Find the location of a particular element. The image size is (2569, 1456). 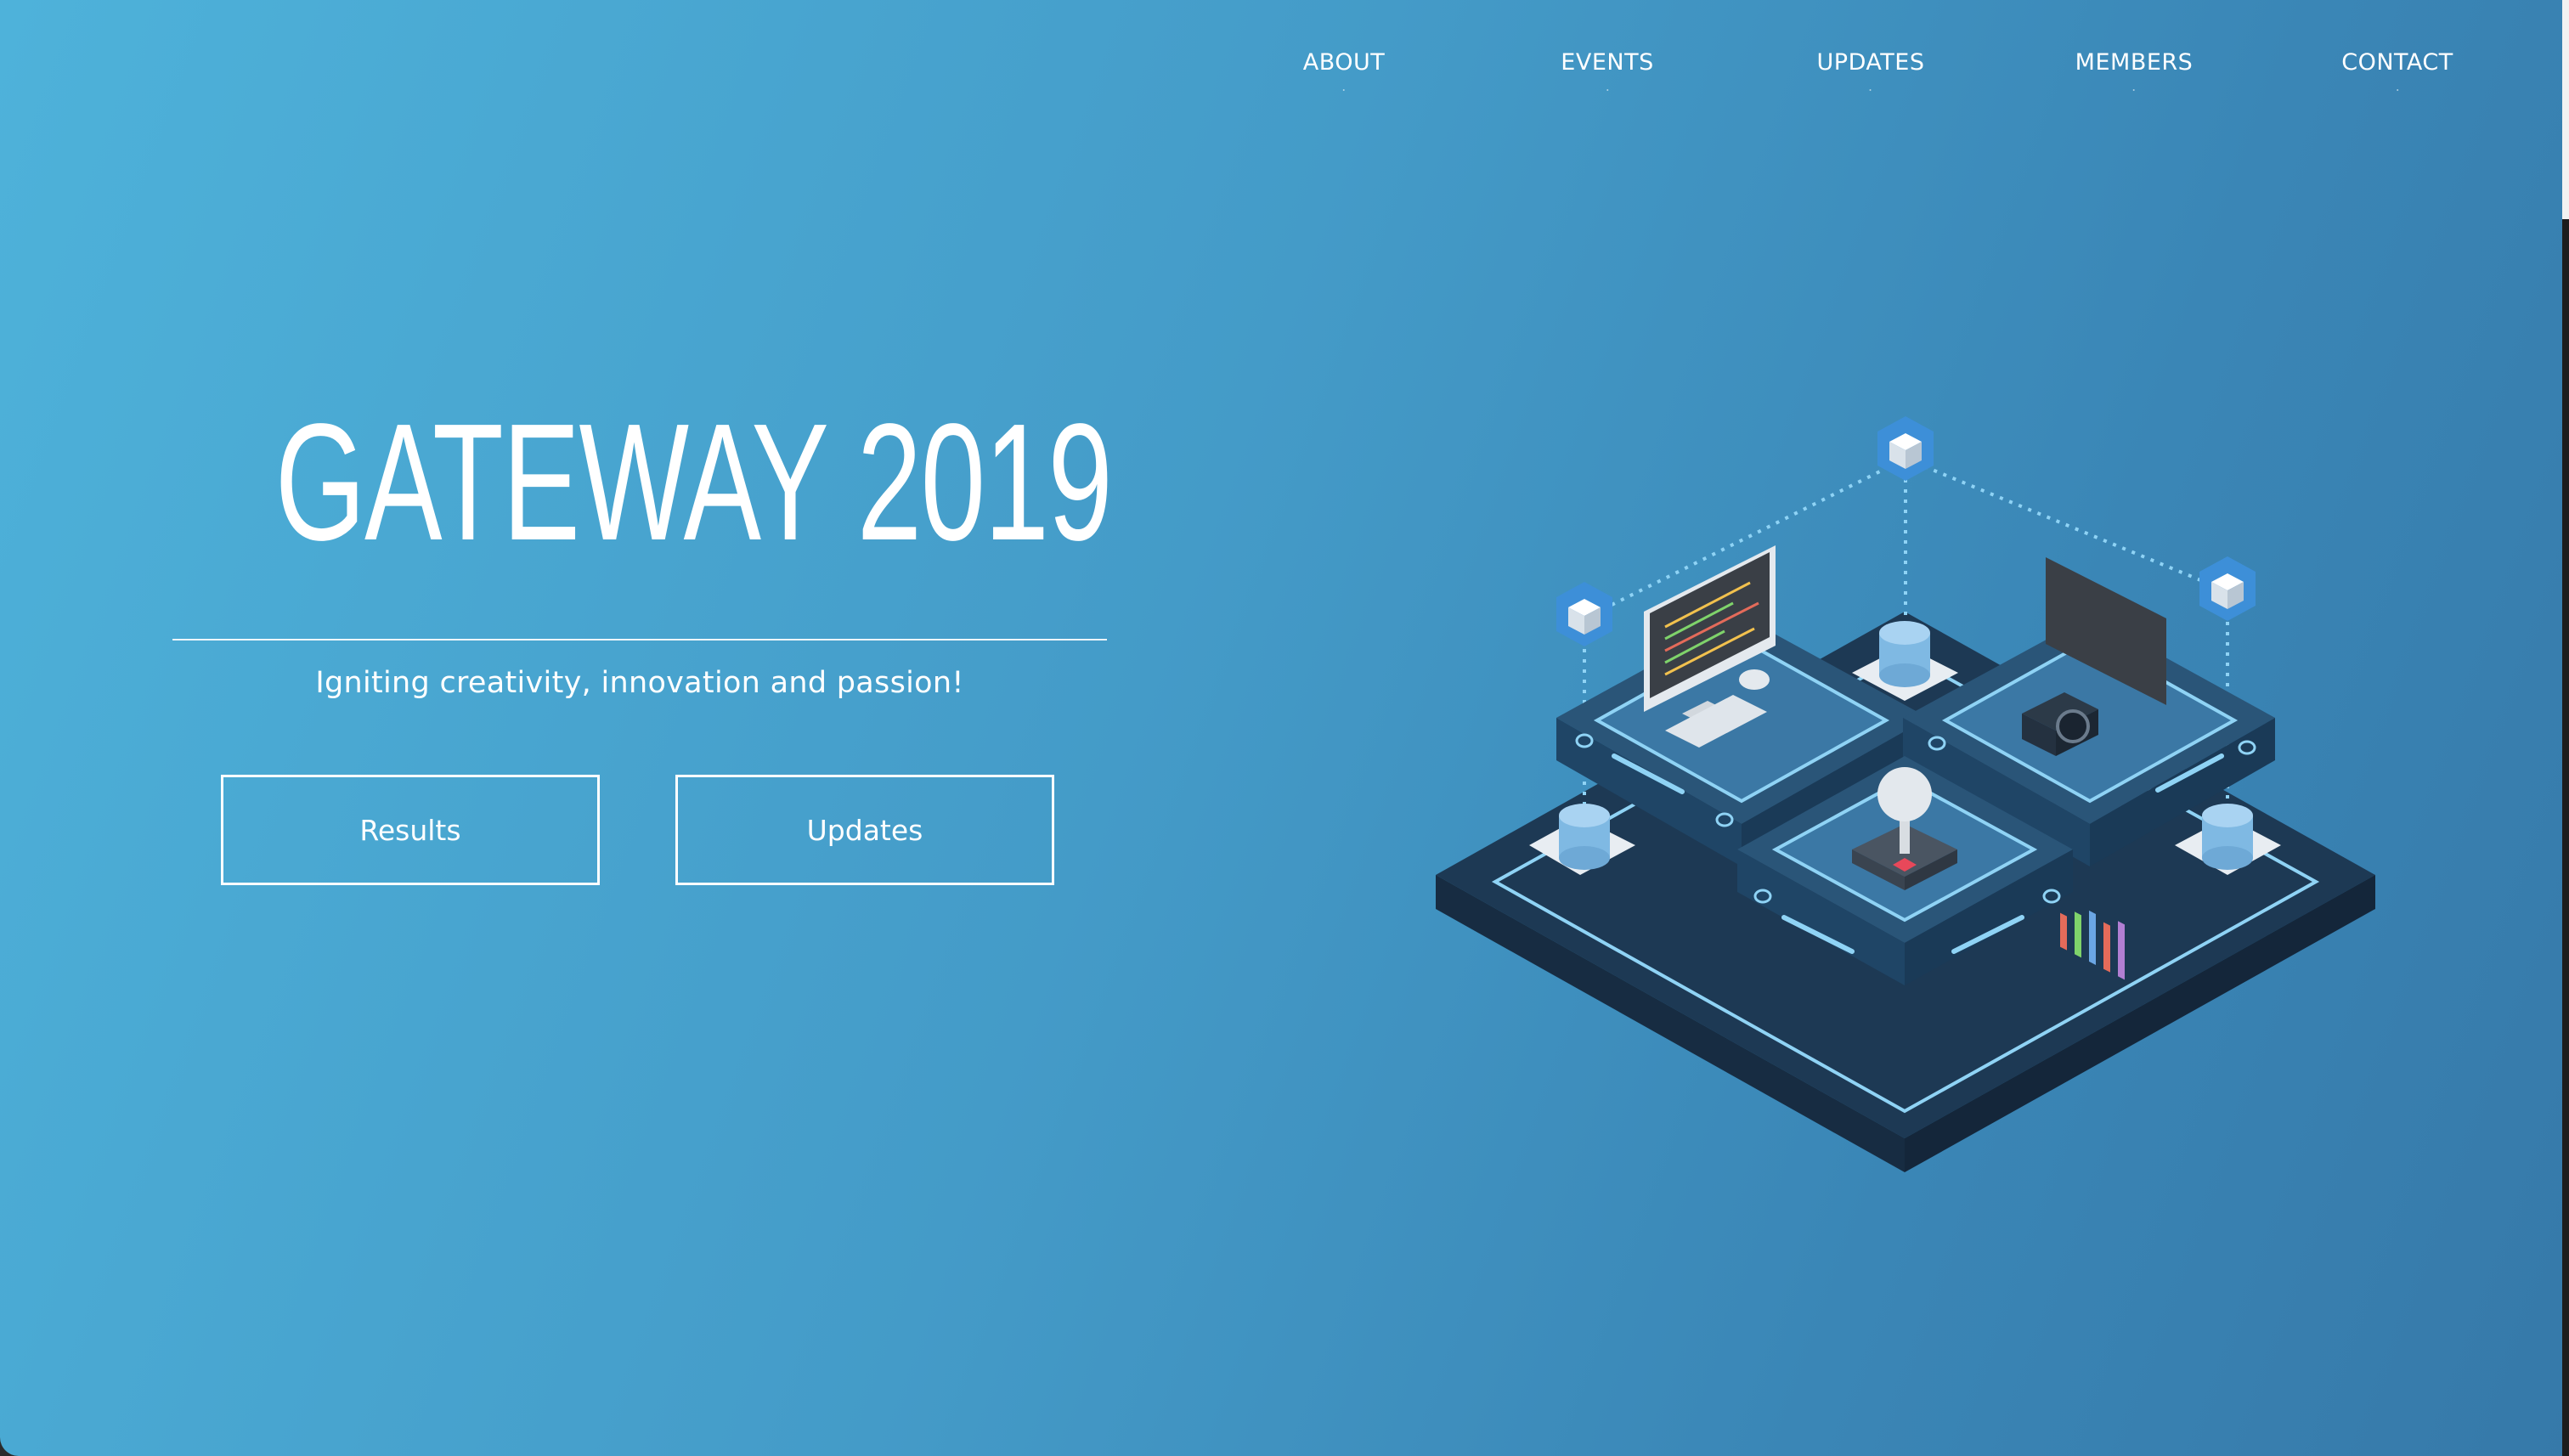

nav-item-label: UPDATES is located at coordinates (1871, 63).